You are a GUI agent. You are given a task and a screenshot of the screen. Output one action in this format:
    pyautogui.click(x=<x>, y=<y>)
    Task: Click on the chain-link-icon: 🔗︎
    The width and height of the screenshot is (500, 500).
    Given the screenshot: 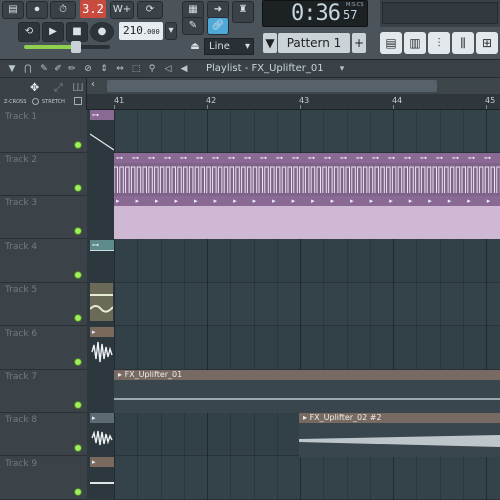 What is the action you would take?
    pyautogui.click(x=218, y=26)
    